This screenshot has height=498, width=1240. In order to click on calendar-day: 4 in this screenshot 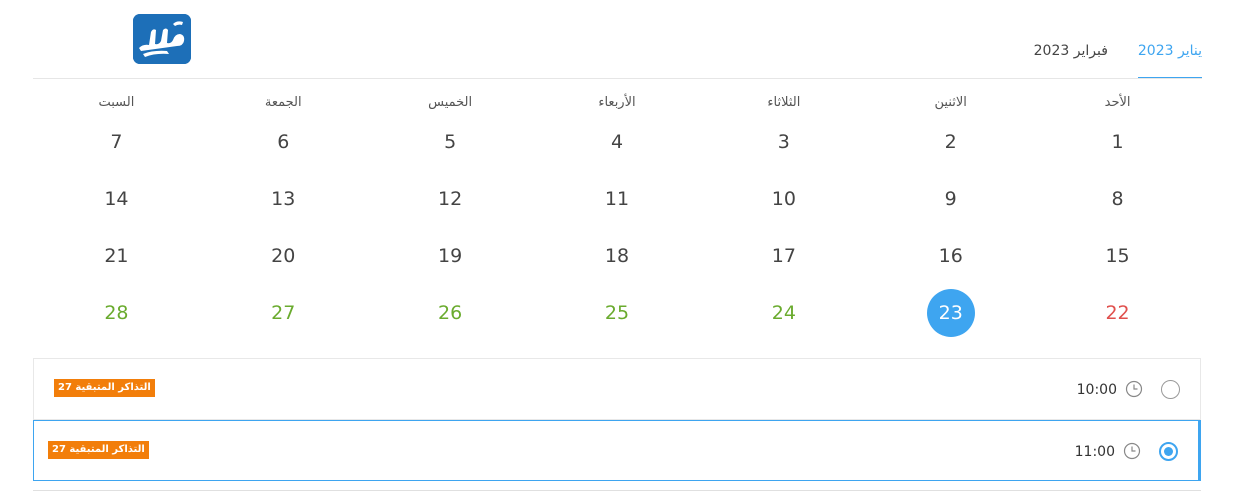, I will do `click(617, 142)`.